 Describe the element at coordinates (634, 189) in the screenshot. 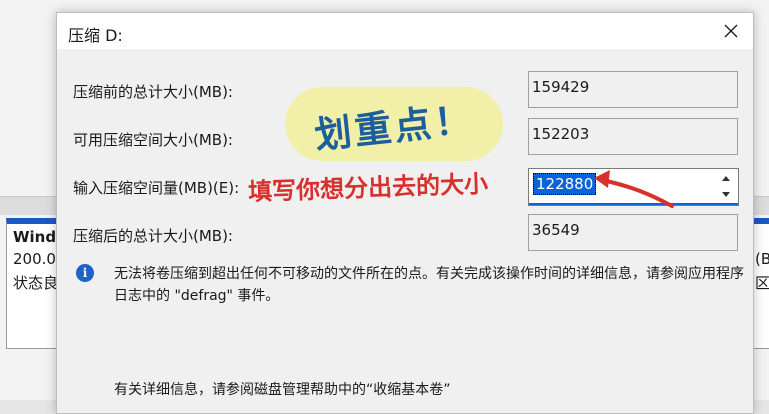

I see `arrow-annotation-icon` at that location.